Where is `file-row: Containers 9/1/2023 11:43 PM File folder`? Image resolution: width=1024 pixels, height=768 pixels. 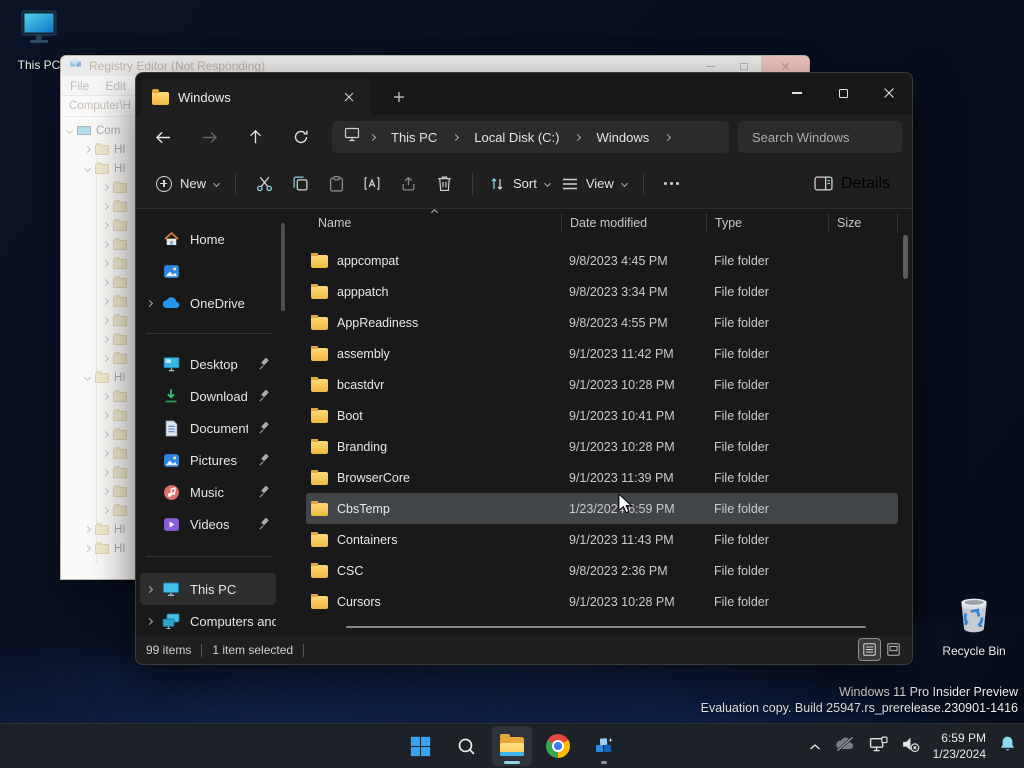
file-row: Containers 9/1/2023 11:43 PM File folder is located at coordinates (602, 539).